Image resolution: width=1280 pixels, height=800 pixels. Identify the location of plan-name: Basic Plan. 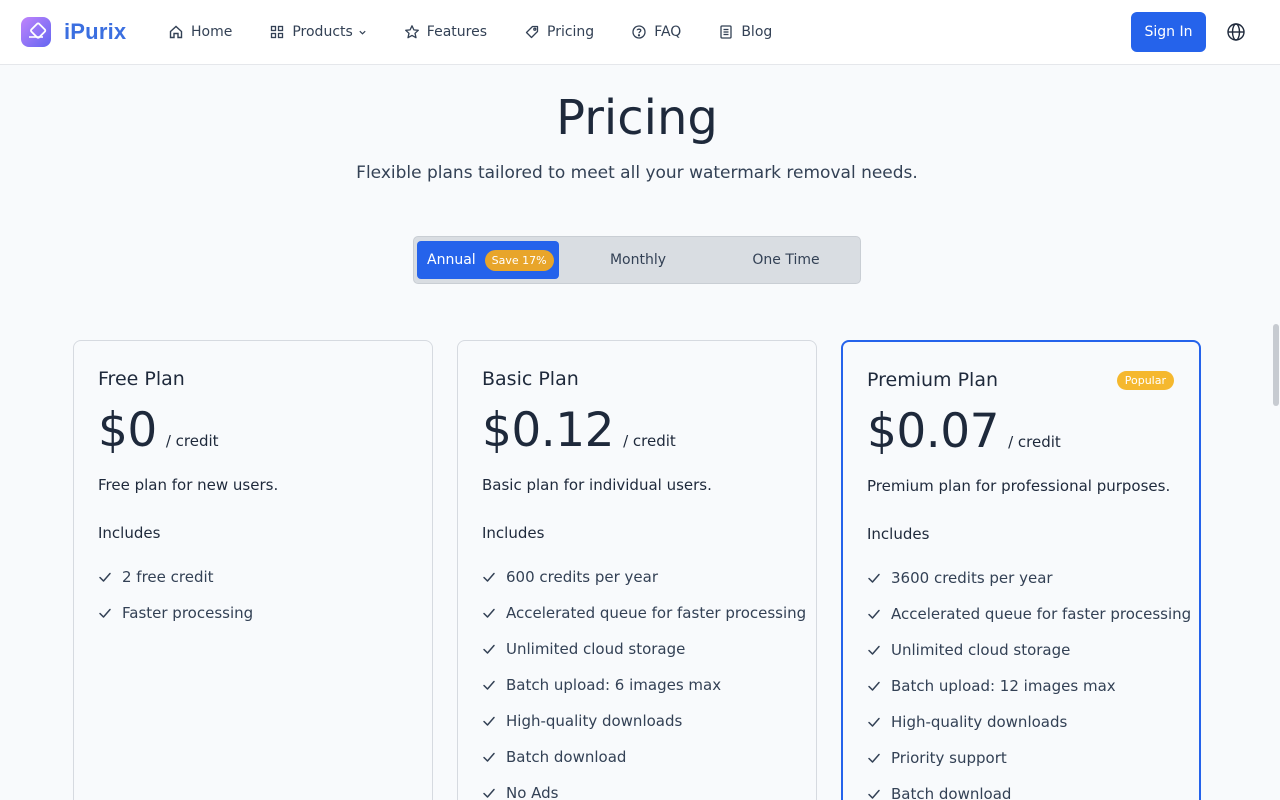
(530, 379).